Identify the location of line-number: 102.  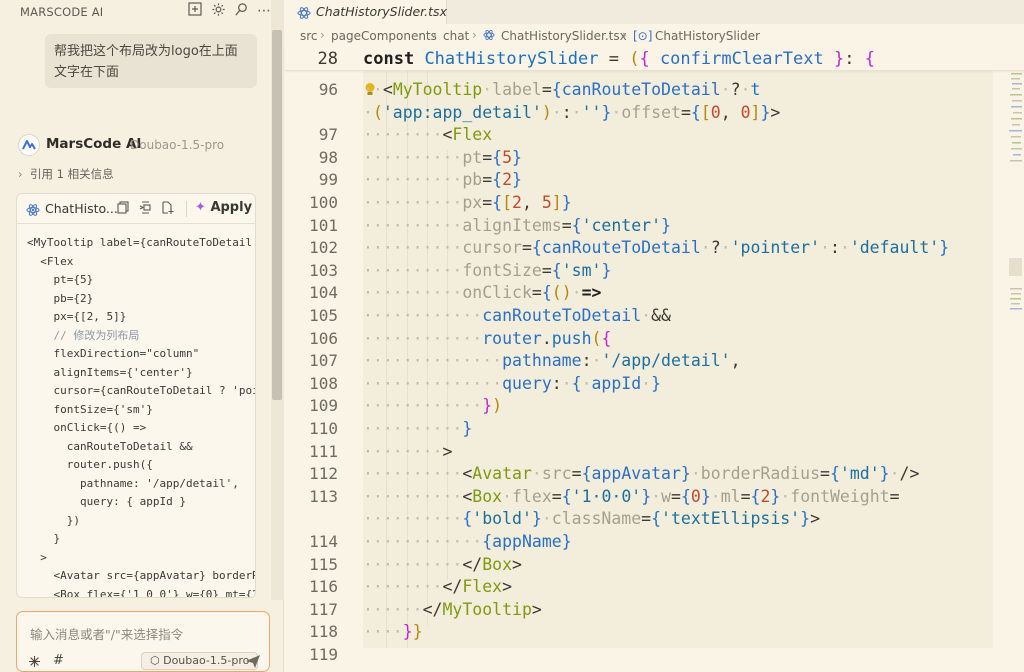
(323, 248).